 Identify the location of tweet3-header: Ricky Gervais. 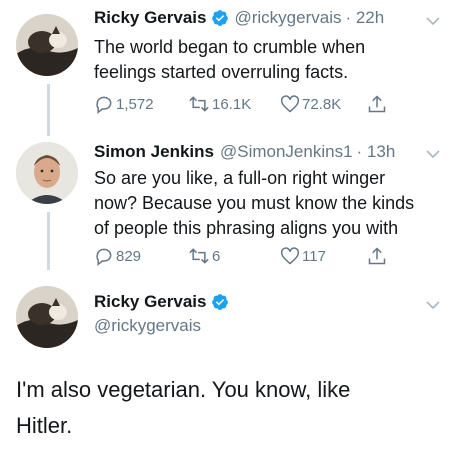
(161, 302).